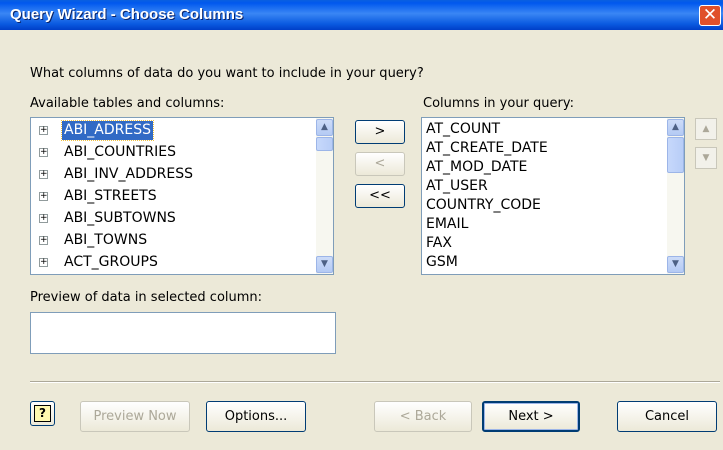 The width and height of the screenshot is (723, 450). I want to click on query-column-item: FAX, so click(439, 243).